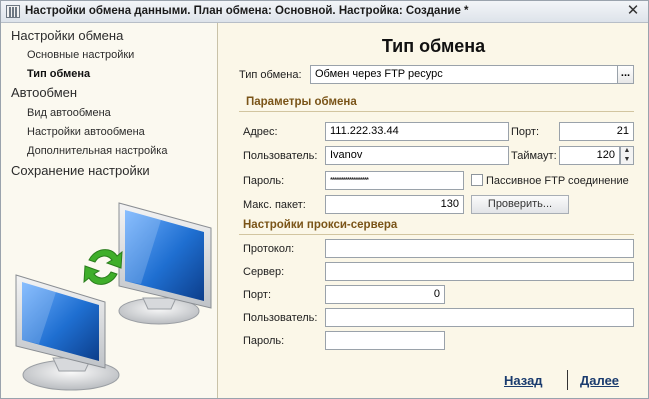  I want to click on sidebar-item-basic-settings: Основные настройки, so click(80, 55).